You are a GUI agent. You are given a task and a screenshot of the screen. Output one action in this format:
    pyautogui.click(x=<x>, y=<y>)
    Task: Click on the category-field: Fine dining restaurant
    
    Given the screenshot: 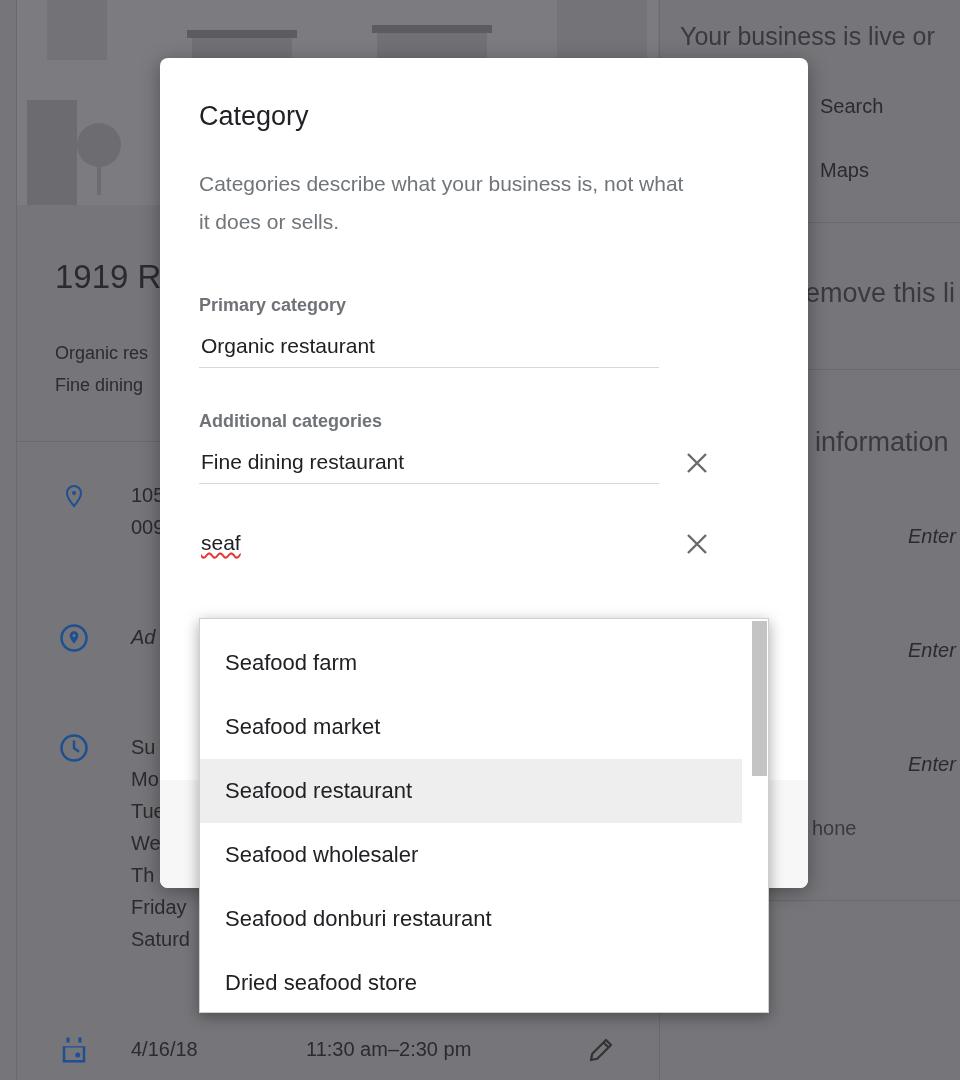 What is the action you would take?
    pyautogui.click(x=429, y=462)
    